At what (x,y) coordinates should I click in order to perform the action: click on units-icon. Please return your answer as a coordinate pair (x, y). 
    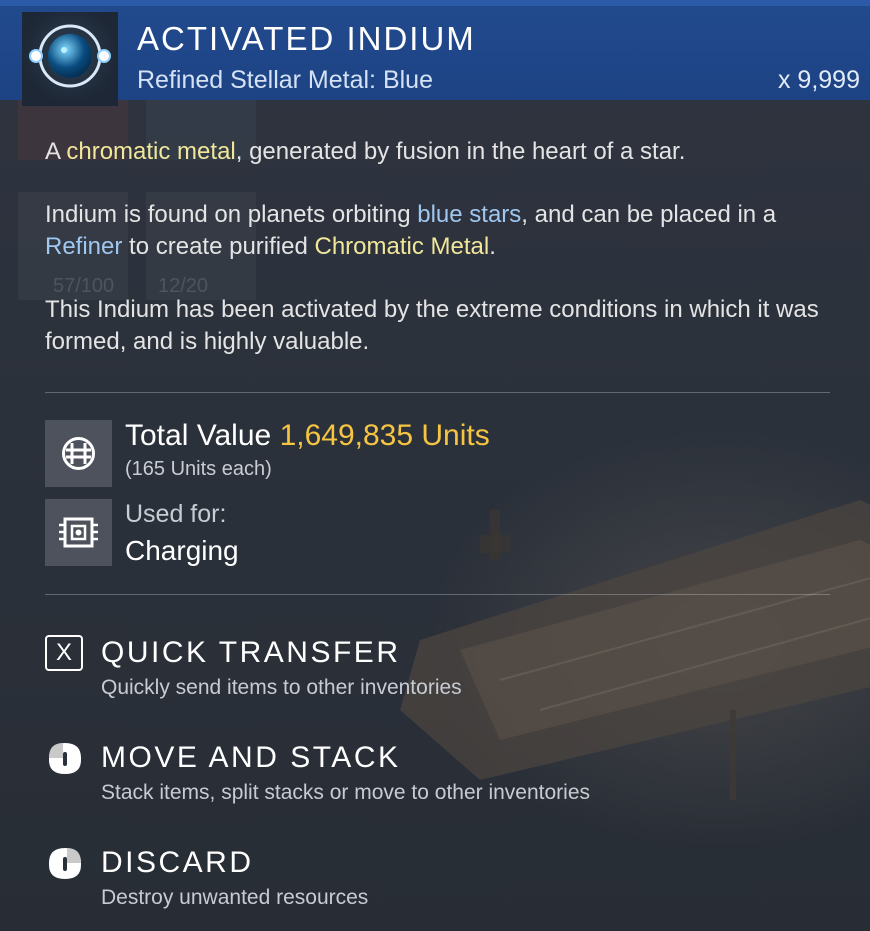
    Looking at the image, I should click on (78, 453).